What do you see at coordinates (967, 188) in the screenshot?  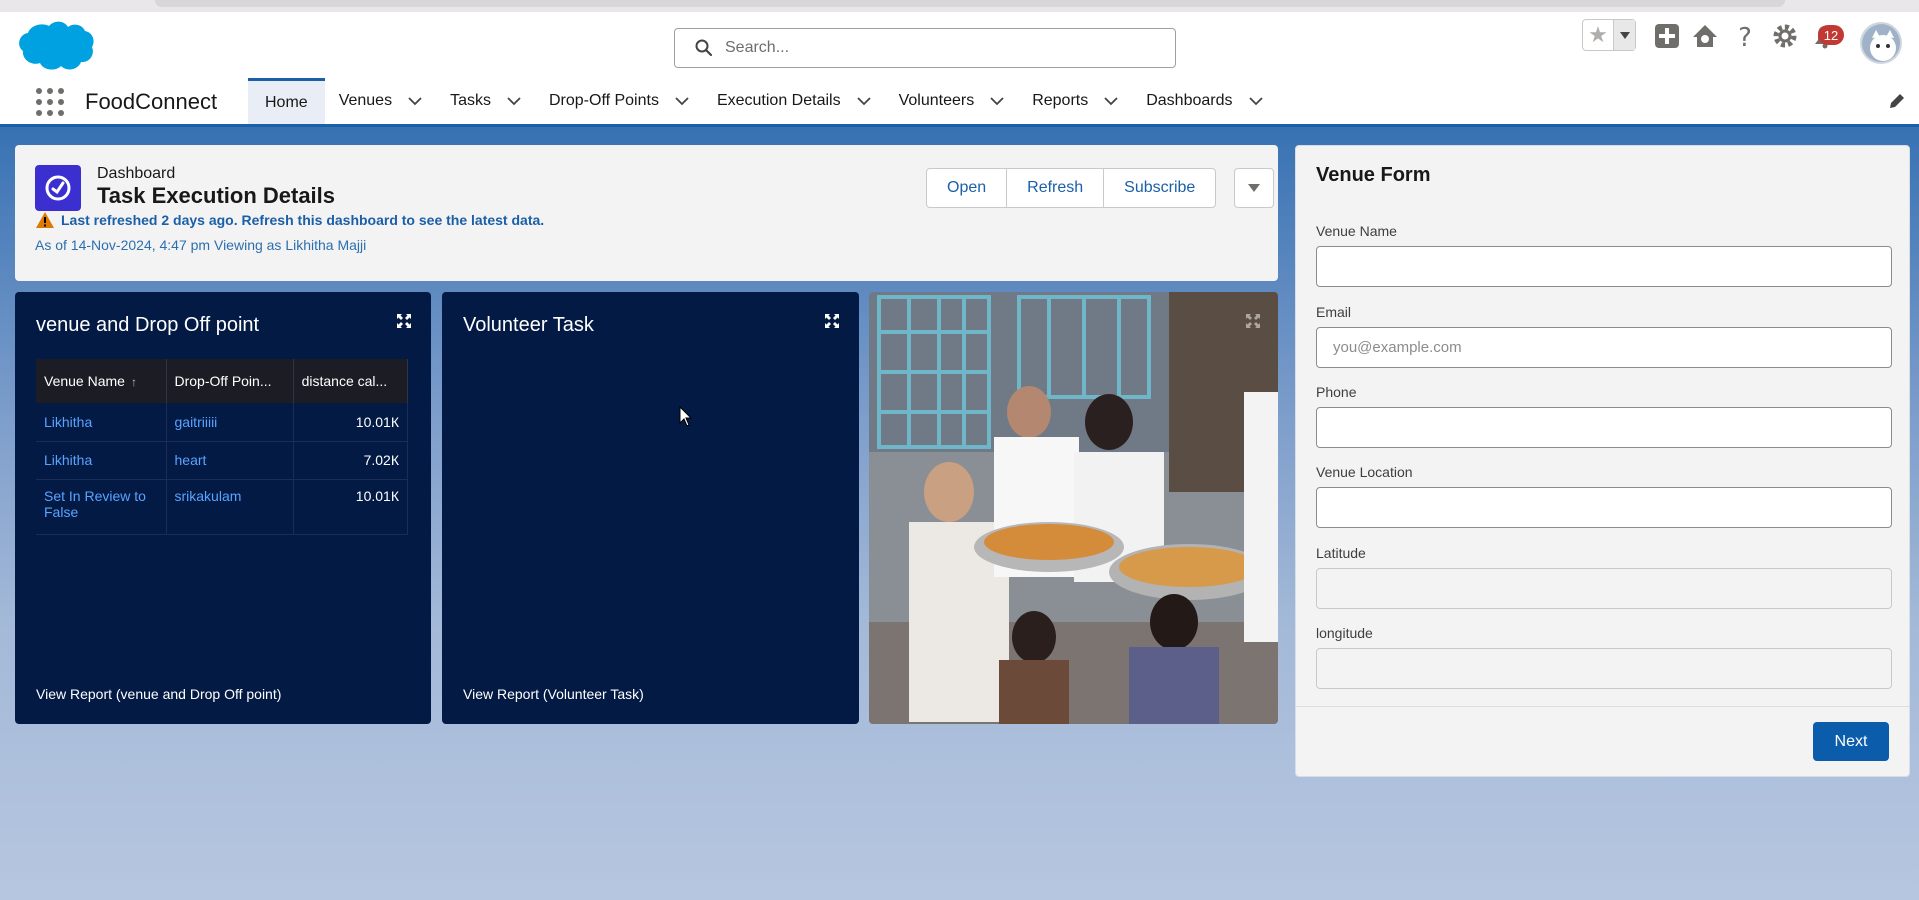 I see `open-button: Open` at bounding box center [967, 188].